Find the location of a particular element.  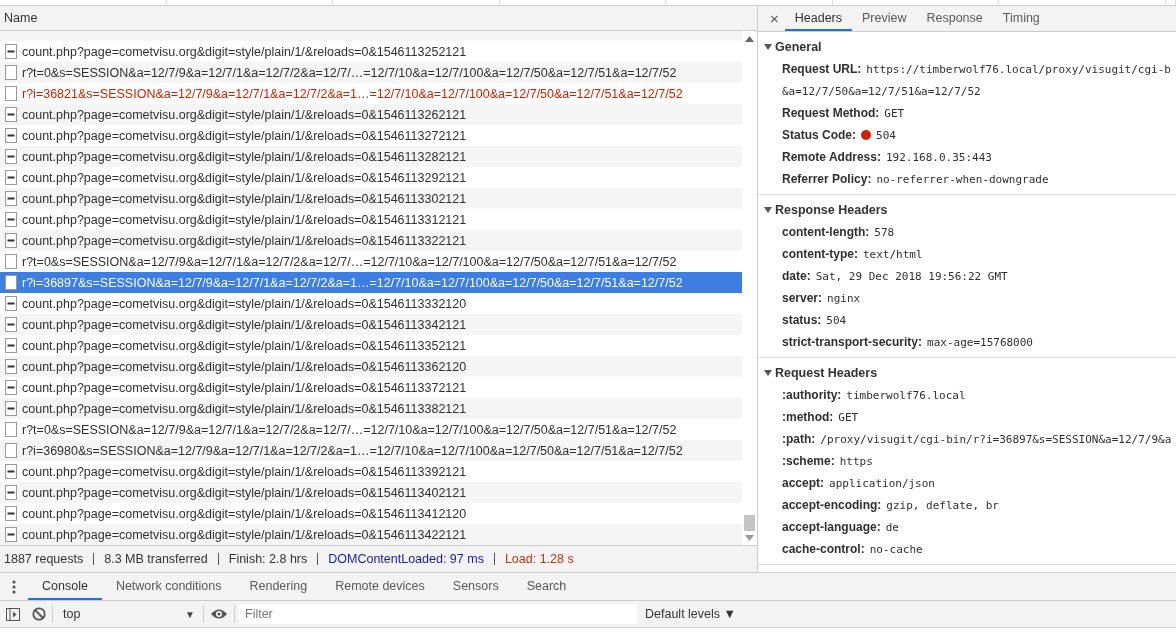

request-row: r?i=36897&s=SESSION&a=12/7/9&a=12/7/1&a=12/7/2&a=1…=12/7/10&a=12/7/100&a=12/7/50&a=12/7/51&a=12/7/52 is located at coordinates (371, 282).